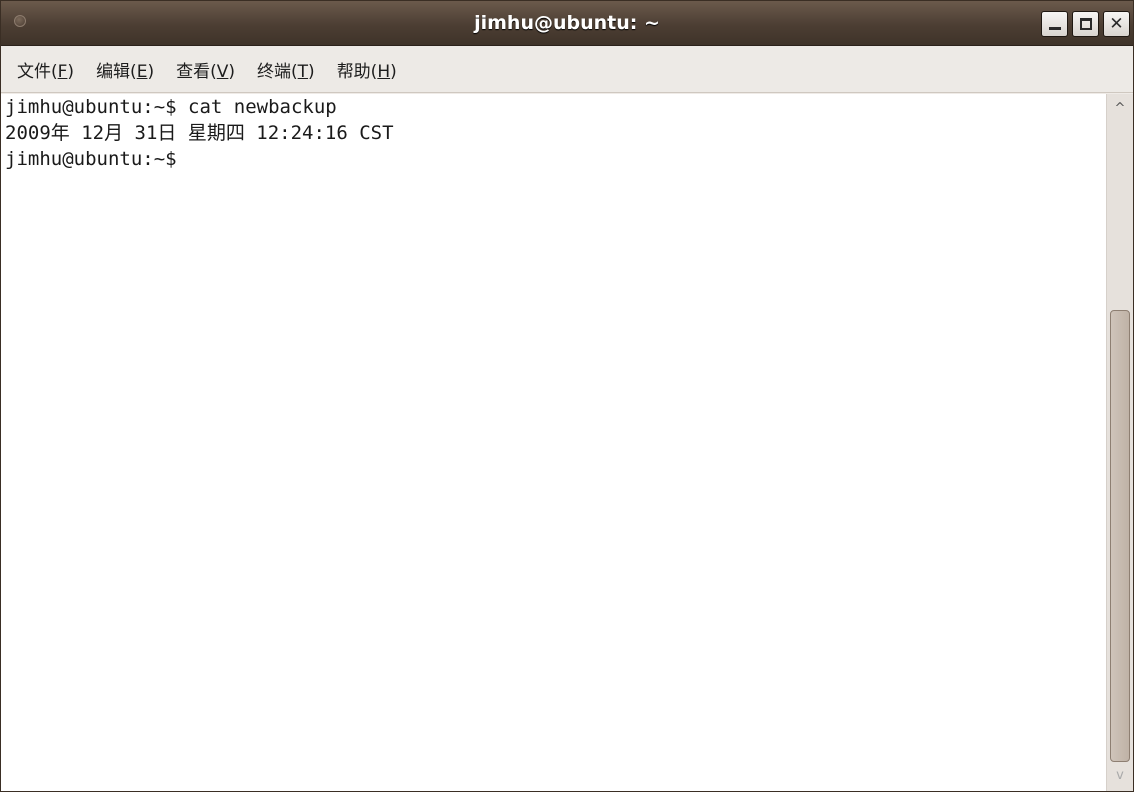 The height and width of the screenshot is (792, 1134). I want to click on maximize-button, so click(1085, 24).